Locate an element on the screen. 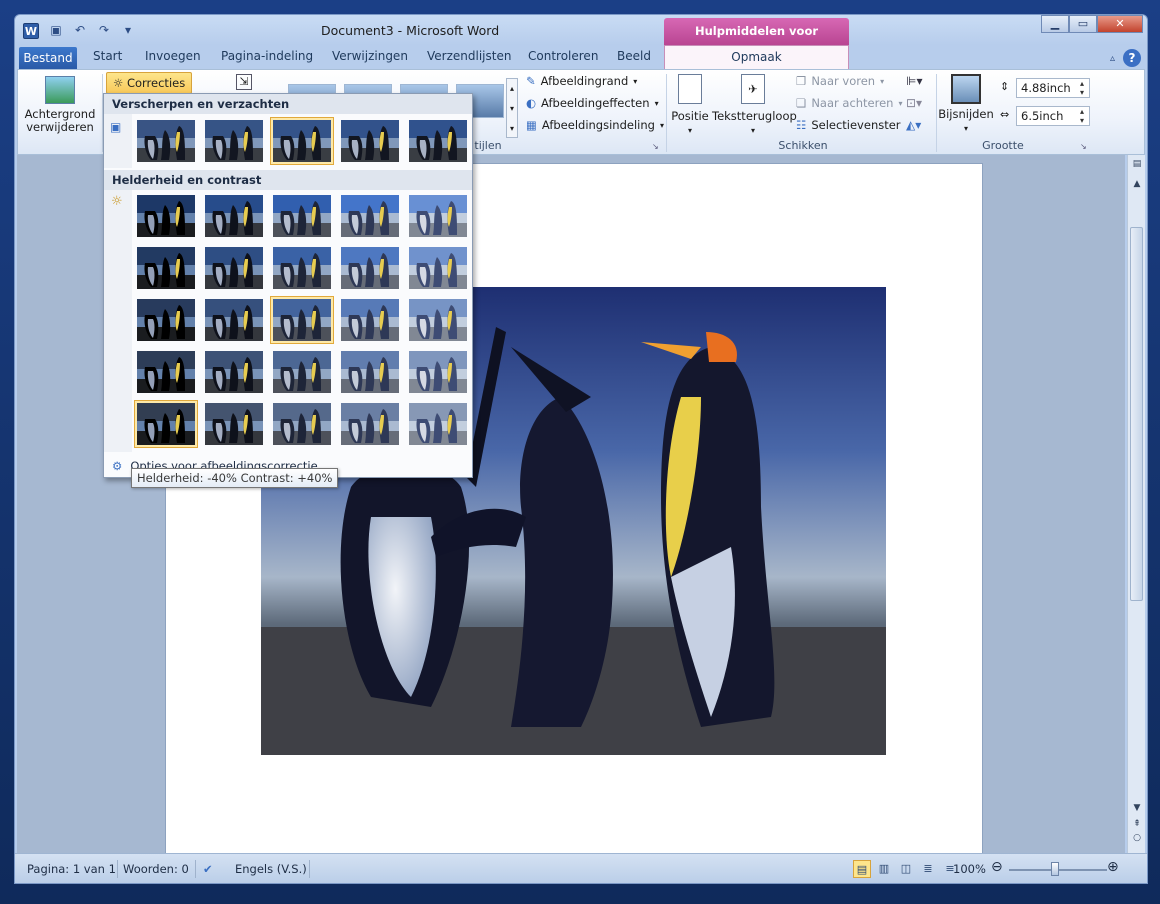 This screenshot has width=1160, height=904. width-input: 6.5inch is located at coordinates (1053, 116).